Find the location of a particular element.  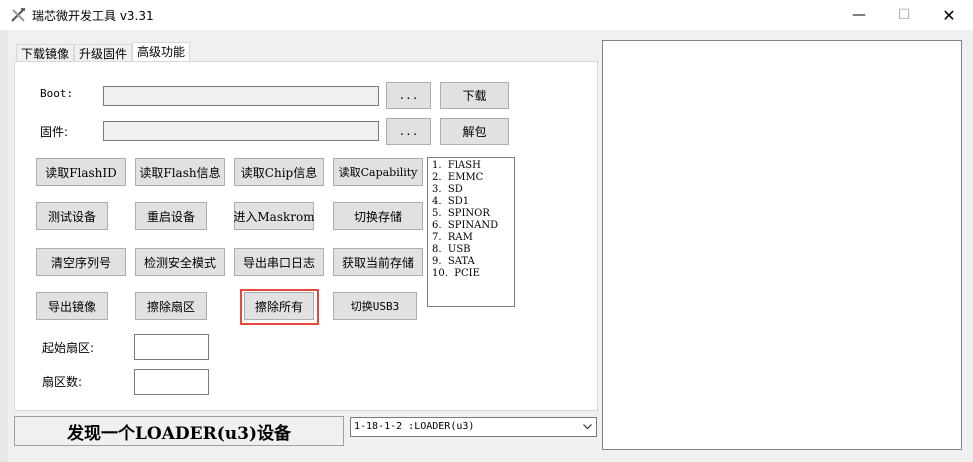

test-device-button: 测试设备 is located at coordinates (72, 216).